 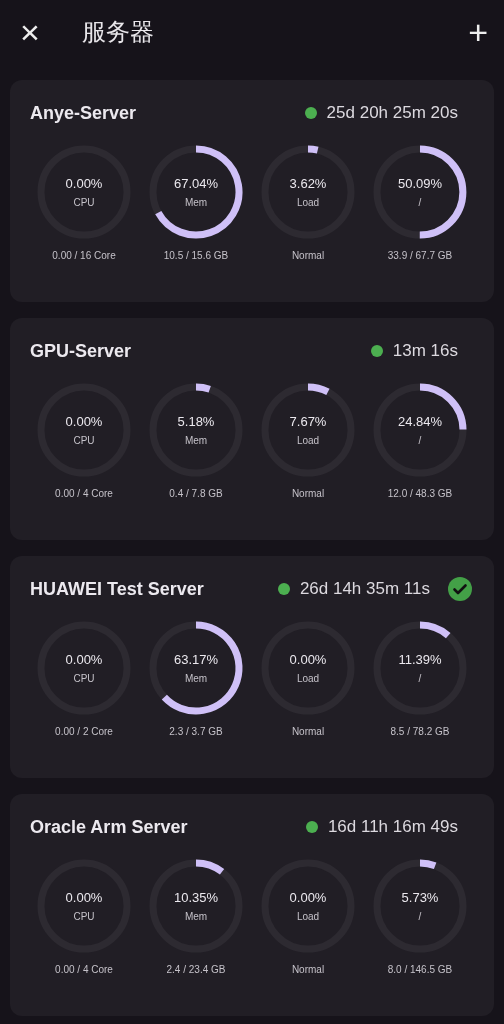 I want to click on gauge-detail: 0.00 / 2 Core, so click(x=84, y=732).